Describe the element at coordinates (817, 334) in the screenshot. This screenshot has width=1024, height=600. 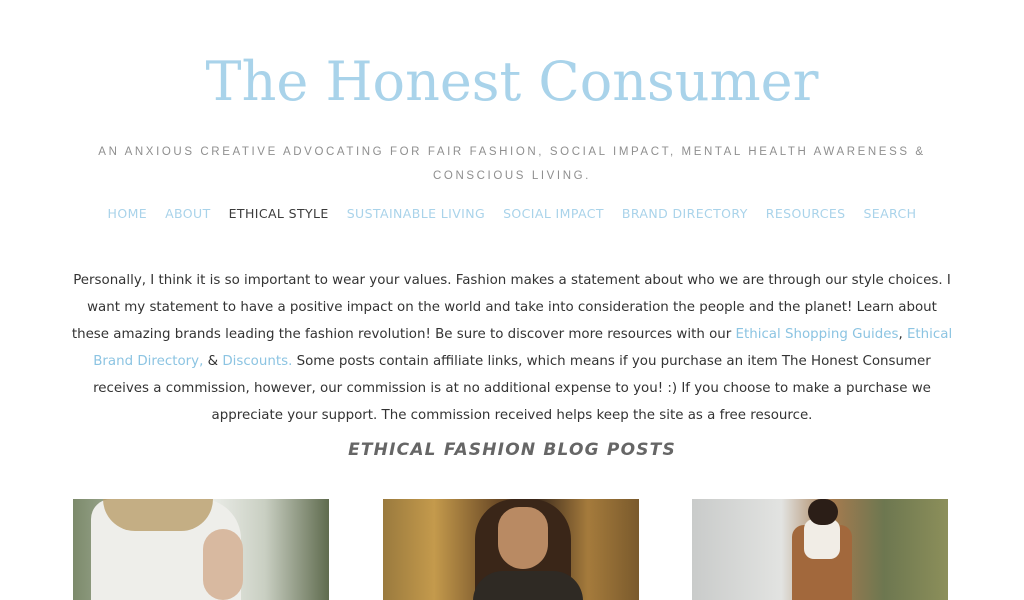
I see `ethical-shopping-guides-link: Ethical Shopping Guides` at that location.